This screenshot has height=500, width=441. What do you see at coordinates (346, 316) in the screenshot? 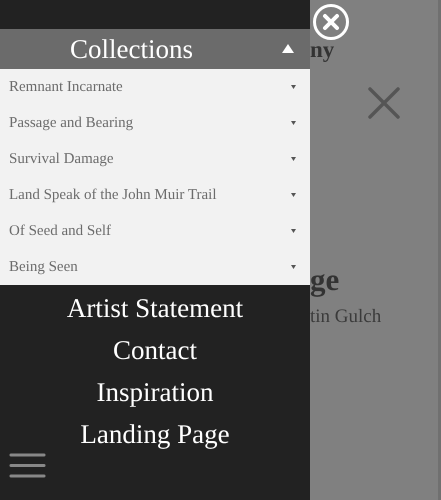
I see `page-subtitle: tin Gulch` at bounding box center [346, 316].